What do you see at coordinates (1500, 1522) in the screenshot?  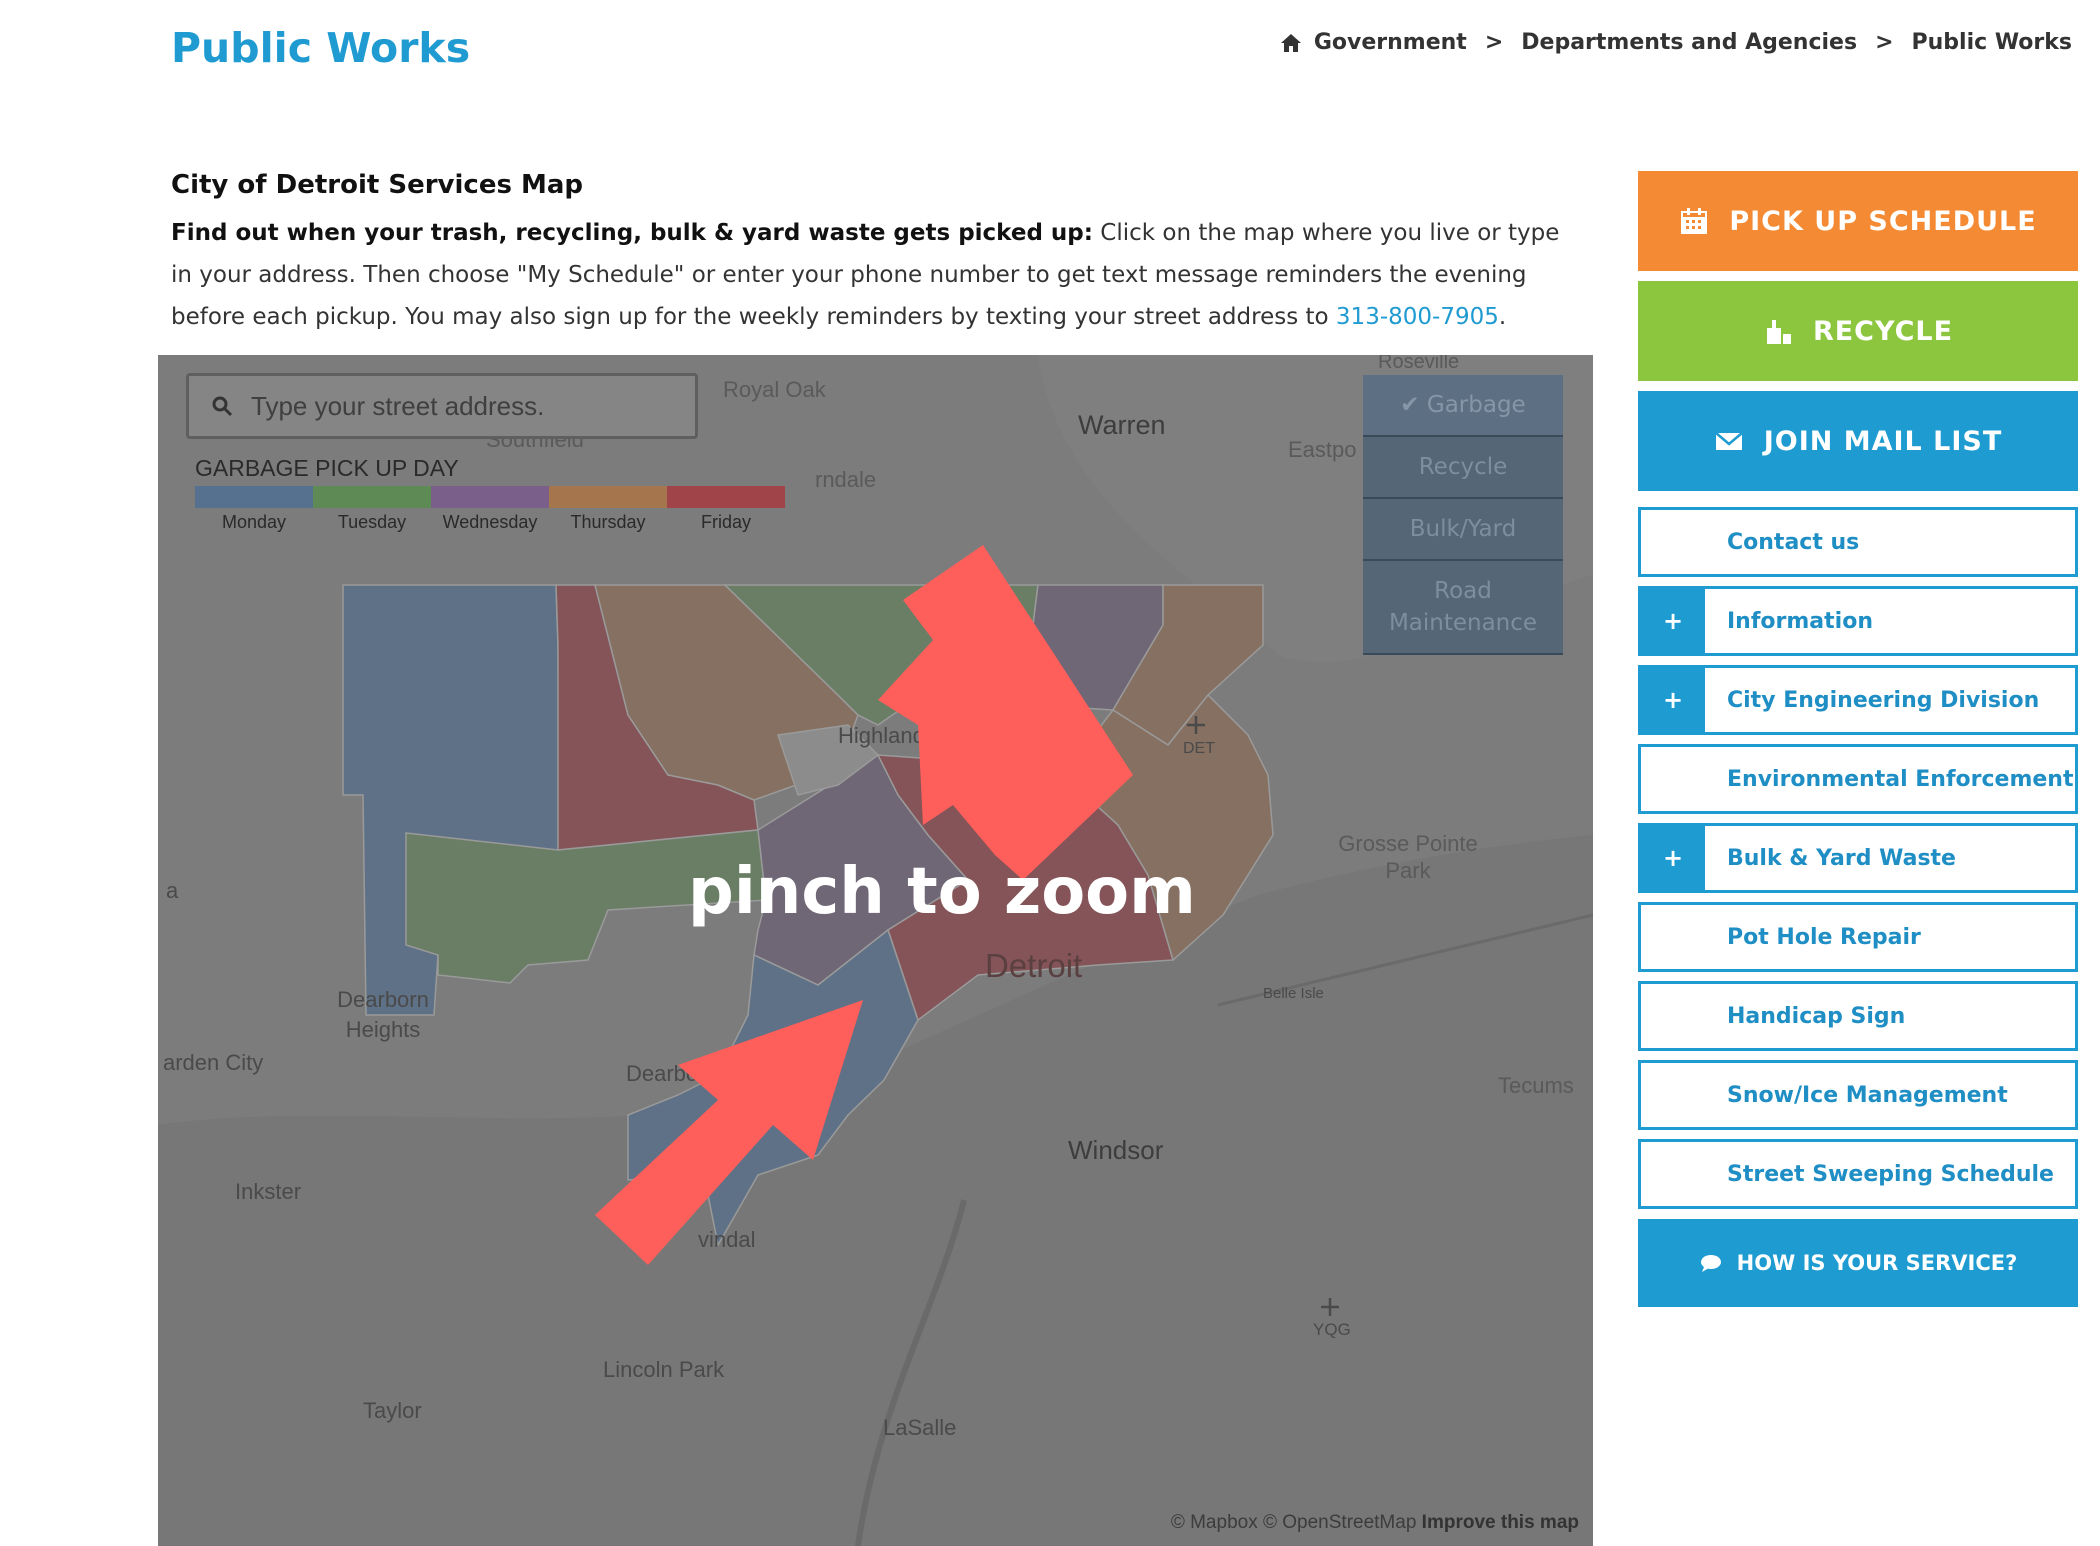 I see `improve-map-link: Improve this map` at bounding box center [1500, 1522].